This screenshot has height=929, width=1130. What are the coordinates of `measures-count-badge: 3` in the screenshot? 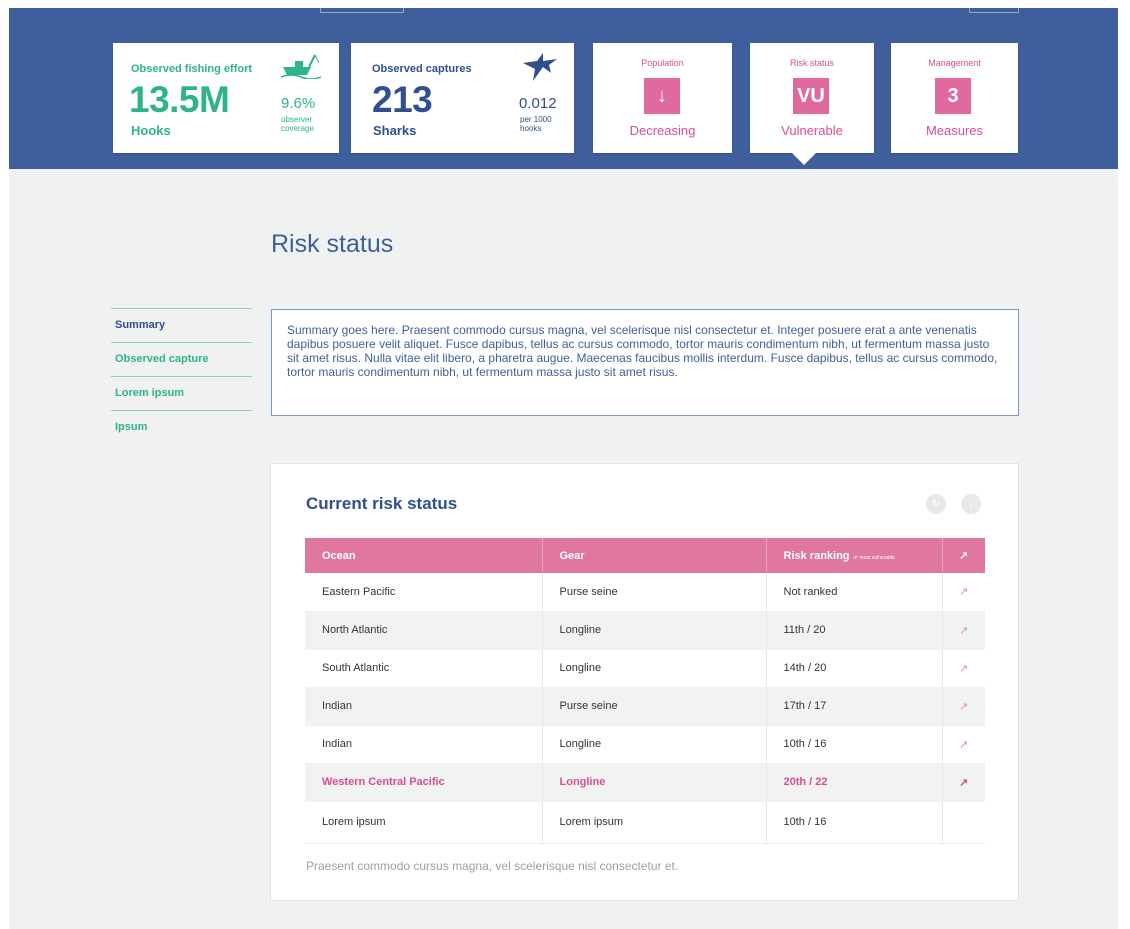 It's located at (953, 96).